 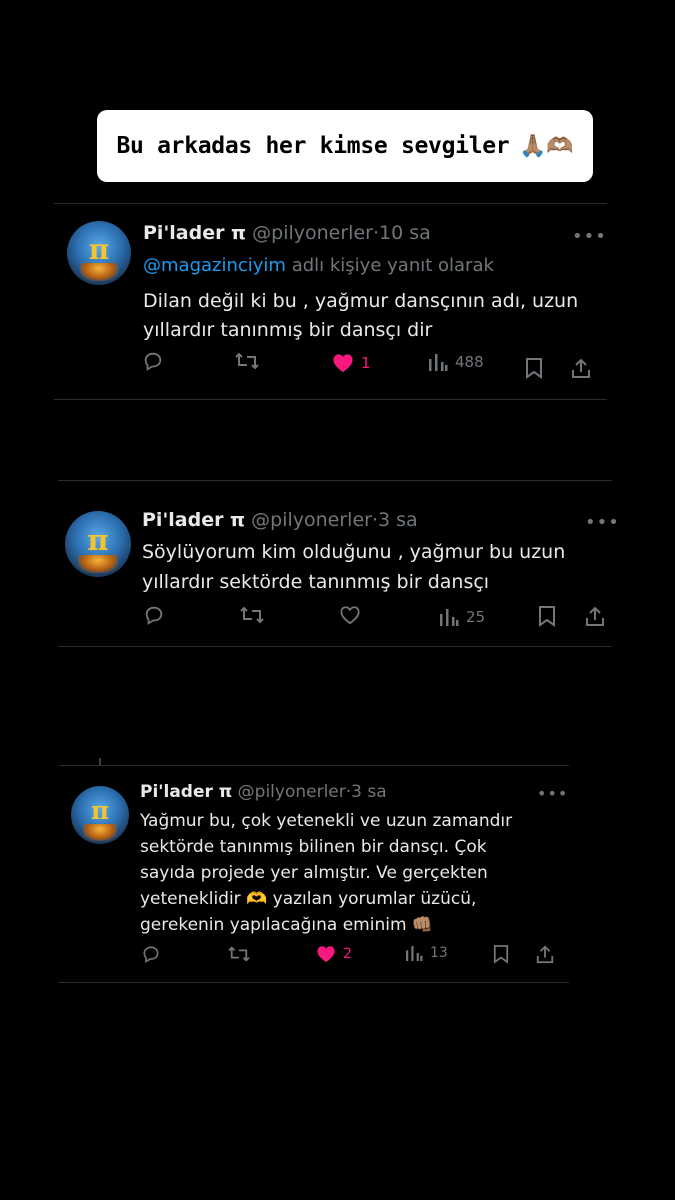 What do you see at coordinates (392, 265) in the screenshot?
I see `reply-suffix: adlı kişiye yanıt olarak` at bounding box center [392, 265].